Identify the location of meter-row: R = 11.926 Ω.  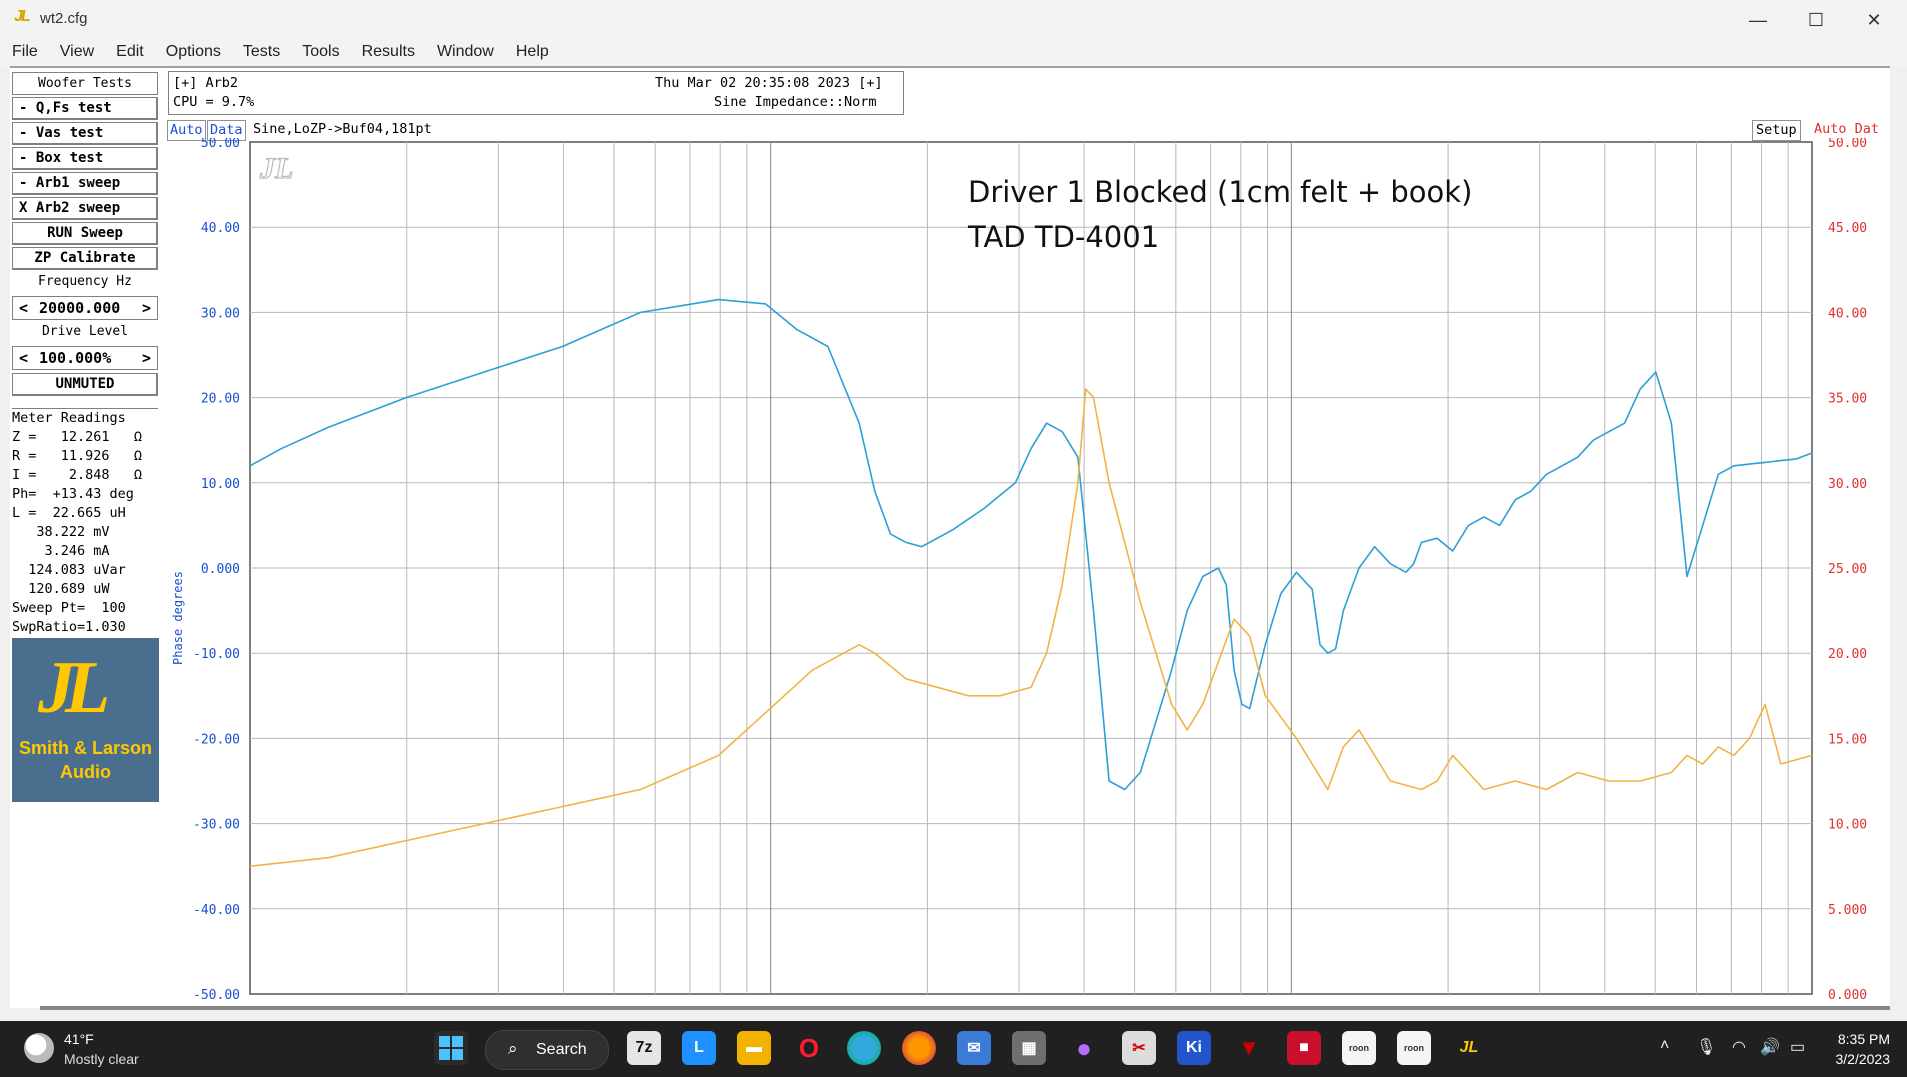
(77, 456).